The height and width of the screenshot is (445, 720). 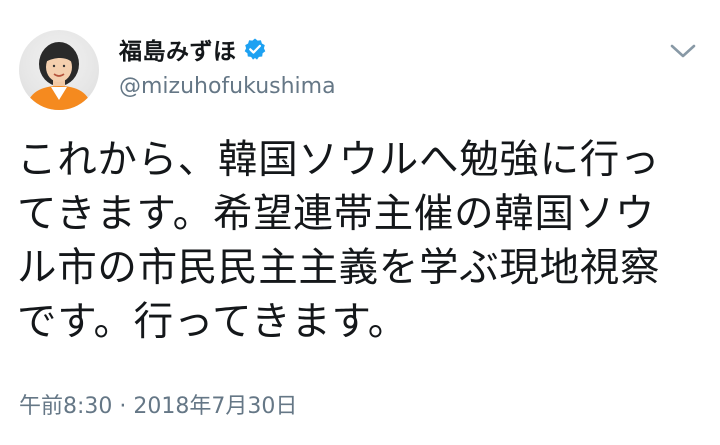 I want to click on author-name-row: 福島みずほ, so click(x=193, y=49).